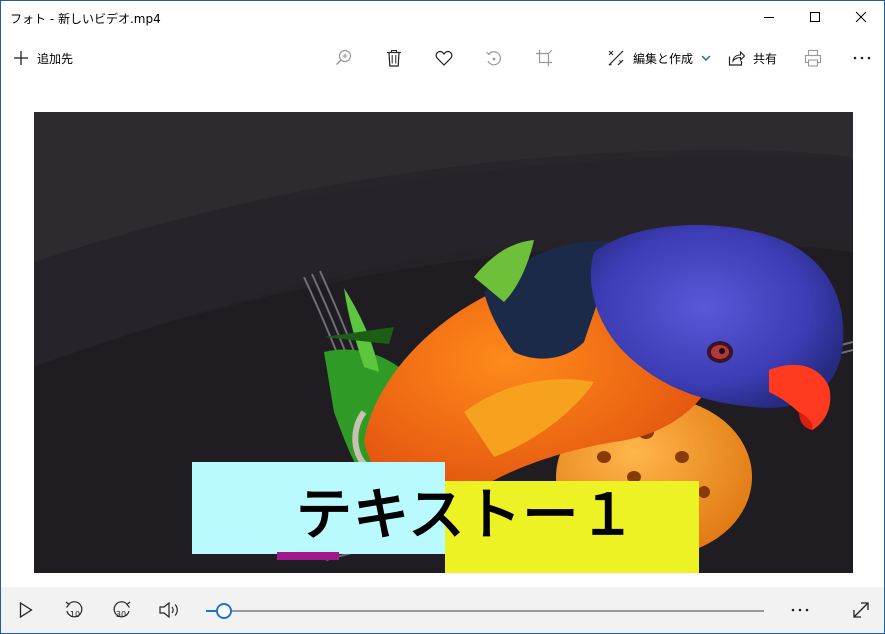 The image size is (885, 634). I want to click on skip-forward-30-icon: 30, so click(122, 610).